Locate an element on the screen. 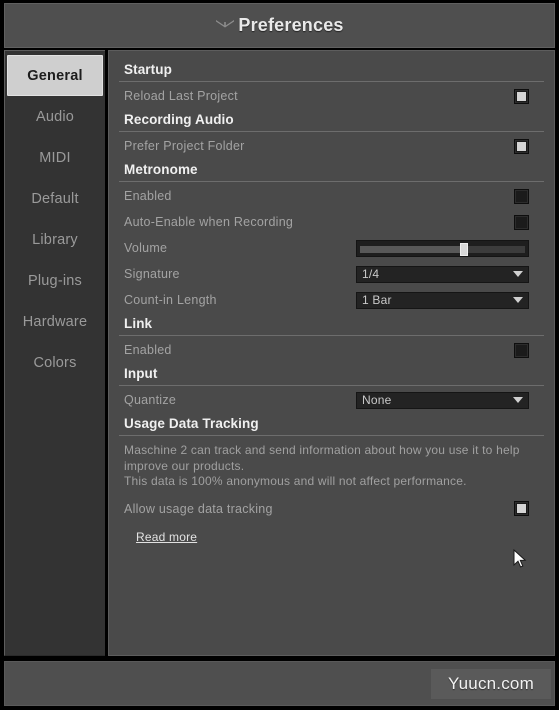 The width and height of the screenshot is (559, 710). setting-row-prefer-project-folder: Prefer Project Folder is located at coordinates (331, 146).